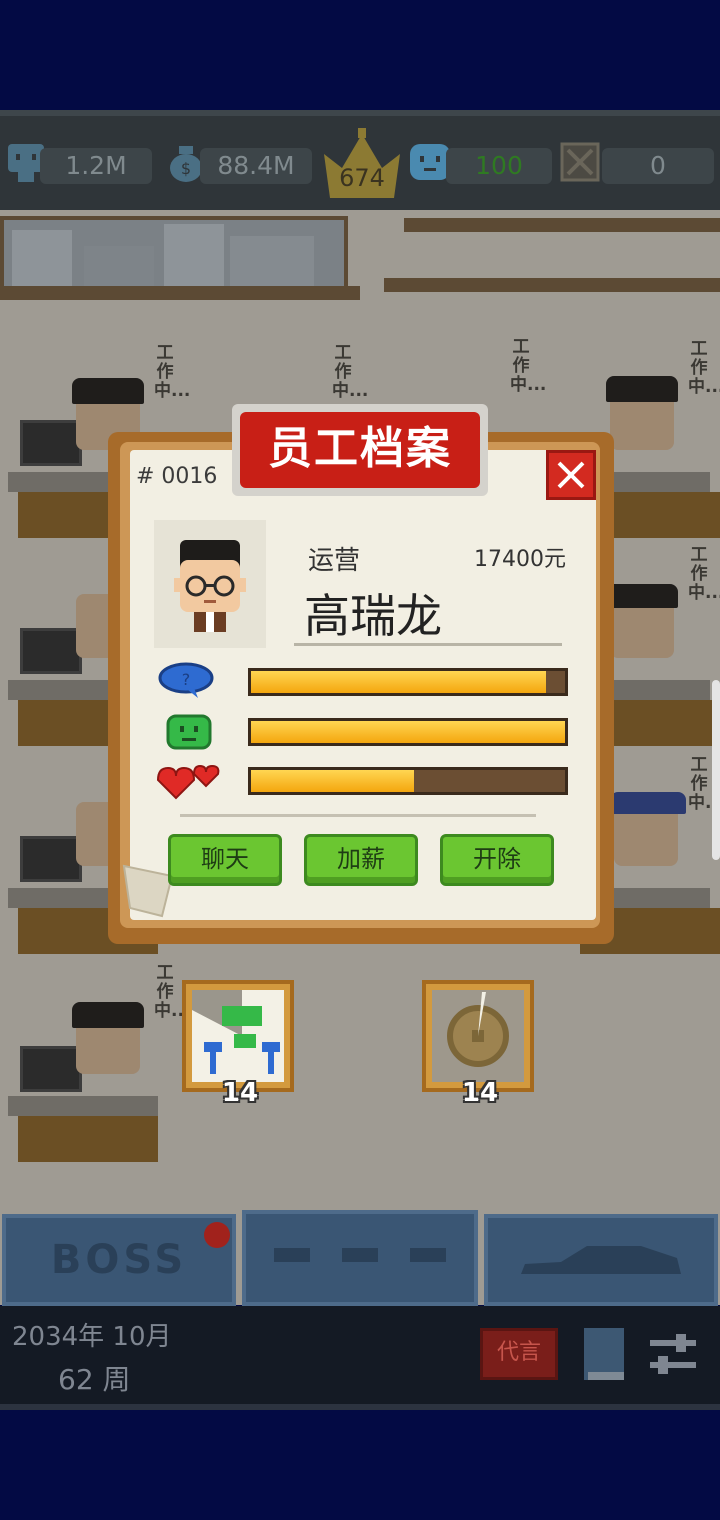 This screenshot has height=1520, width=720. Describe the element at coordinates (360, 1255) in the screenshot. I see `desks-icon` at that location.